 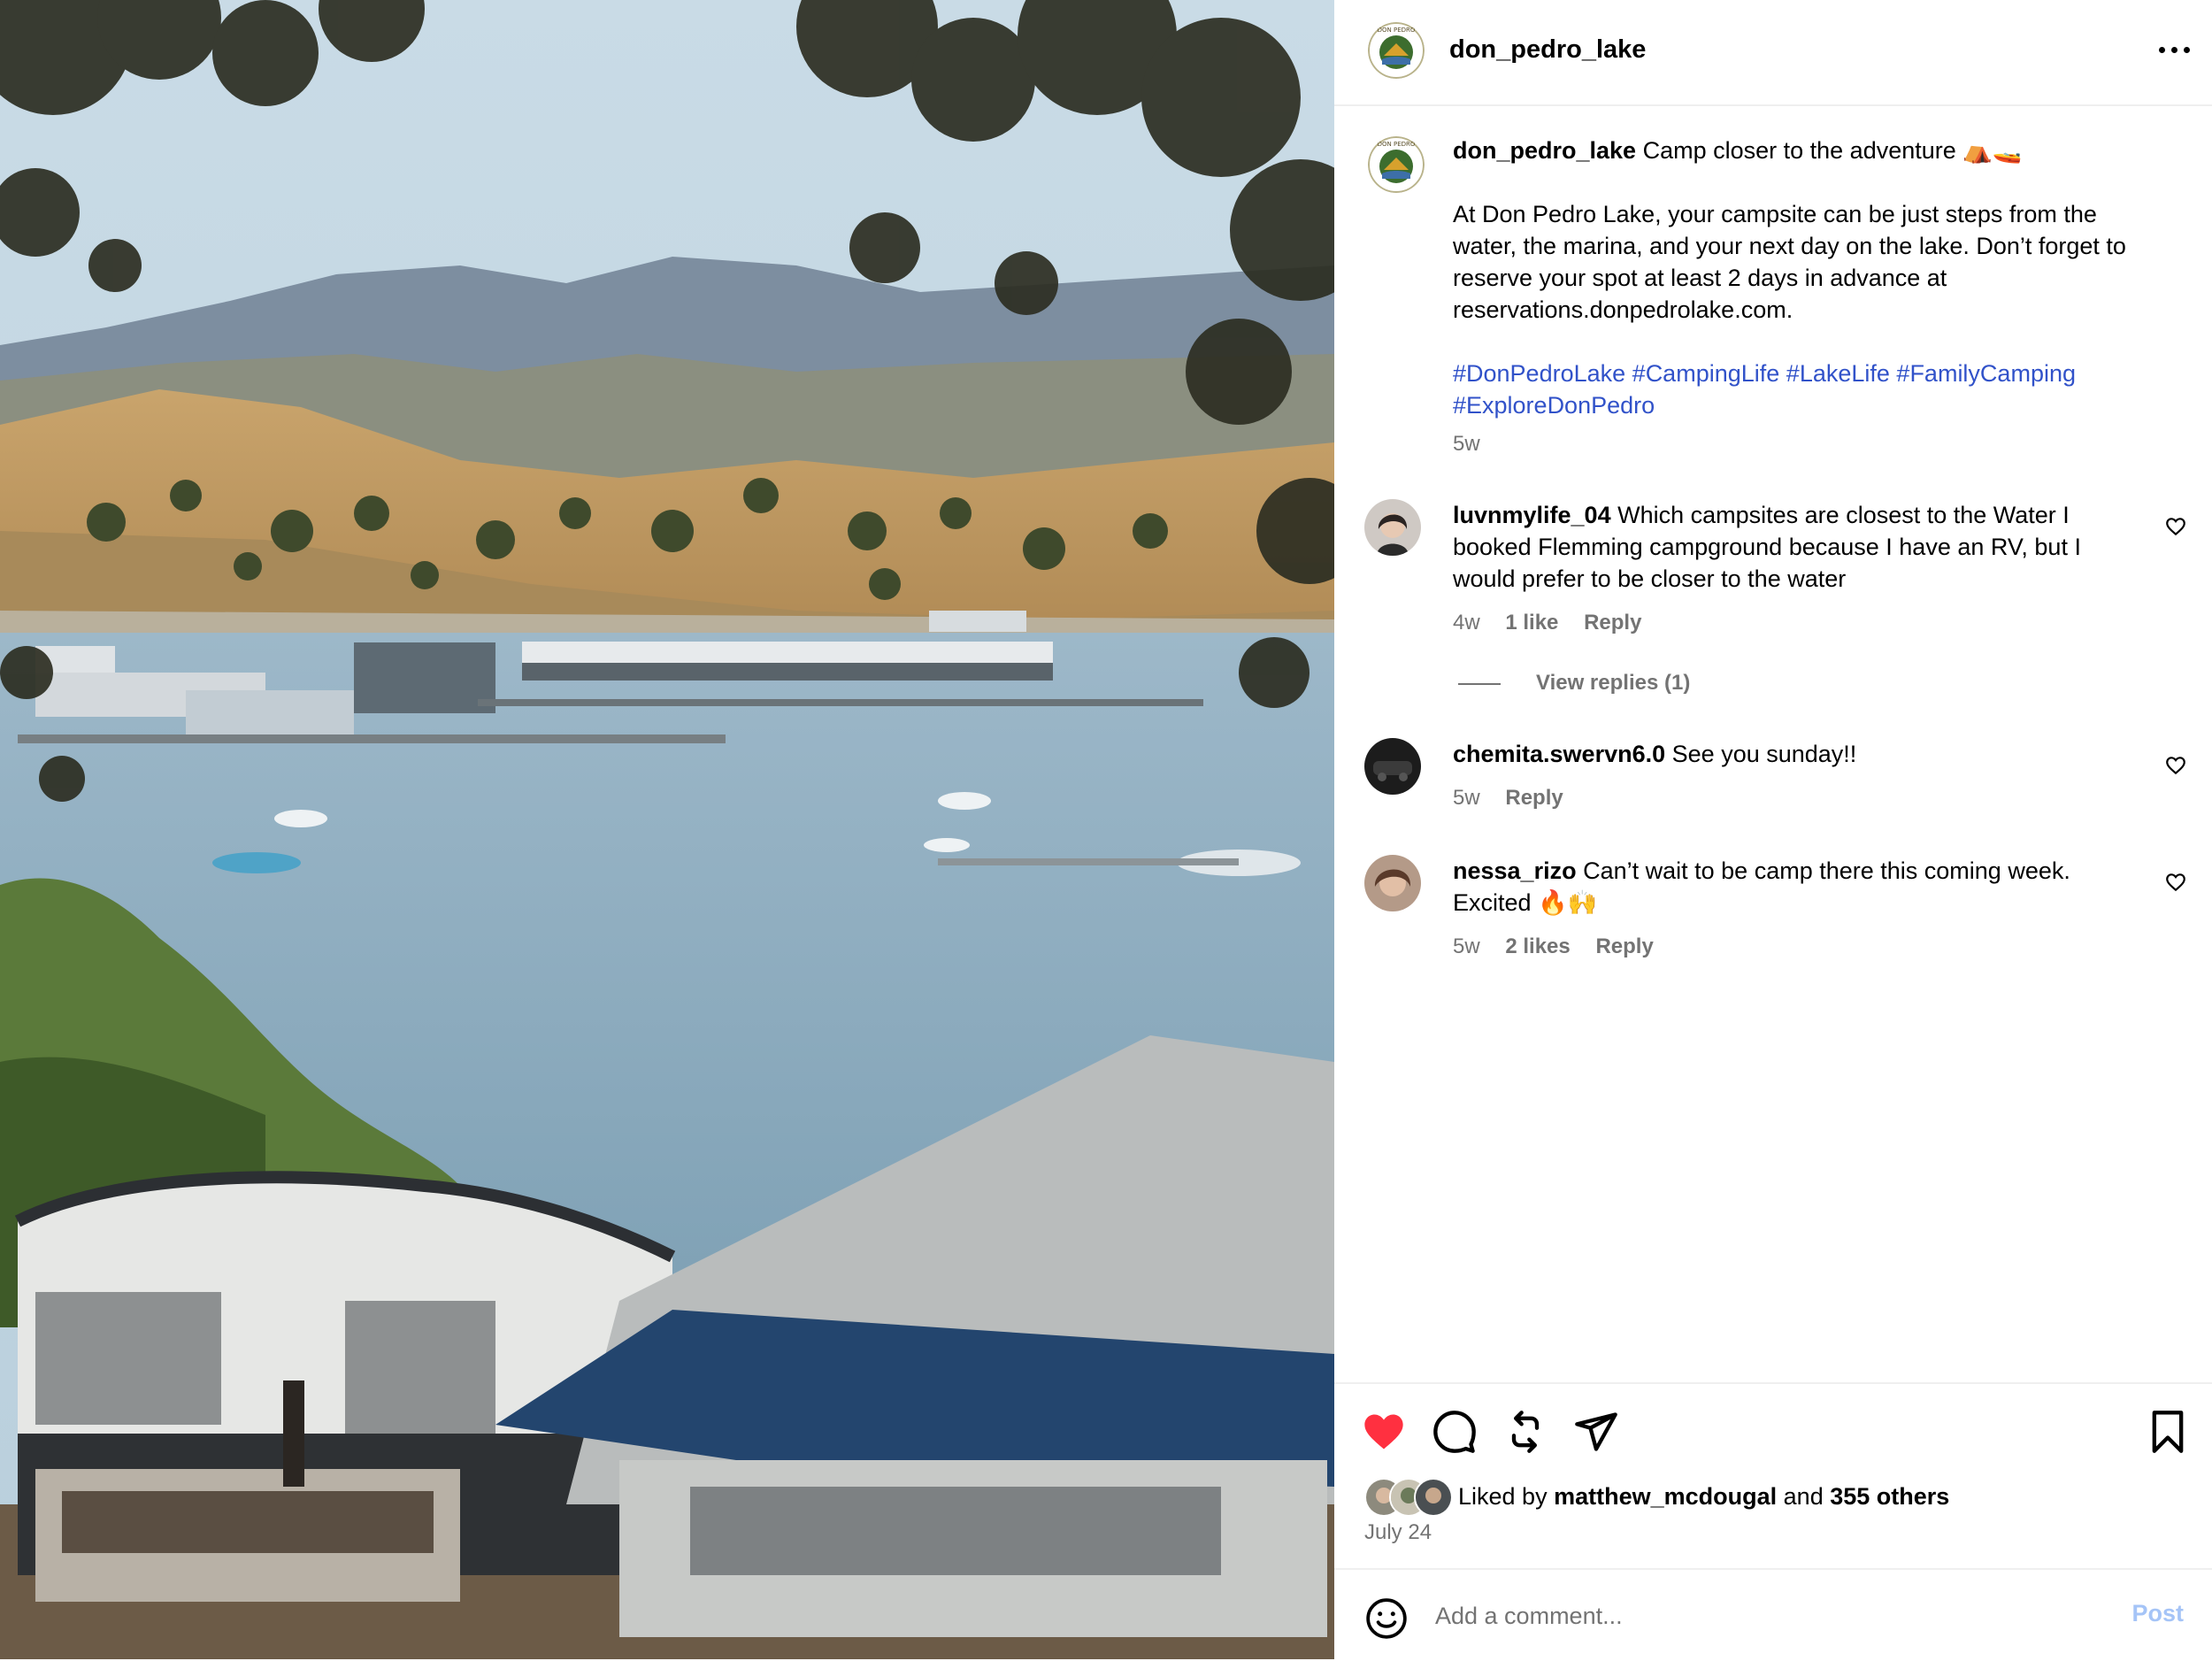 I want to click on liked-by-joiner: and, so click(x=1804, y=1496).